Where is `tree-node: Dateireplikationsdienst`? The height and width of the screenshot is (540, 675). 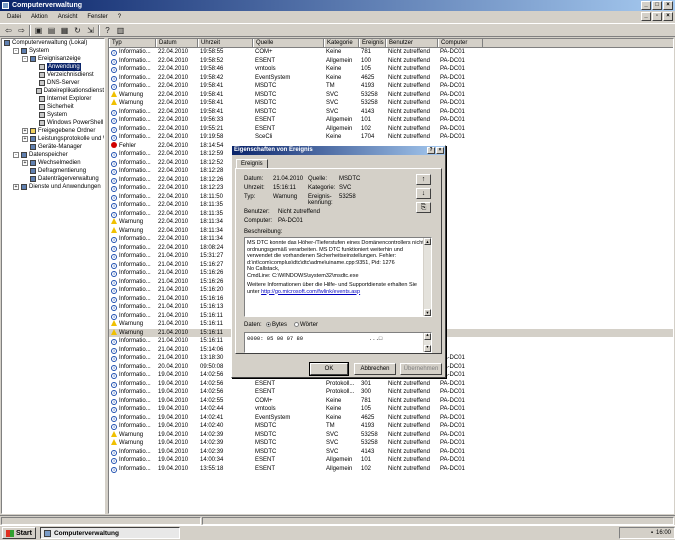
tree-node: Dateireplikationsdienst is located at coordinates (53, 91).